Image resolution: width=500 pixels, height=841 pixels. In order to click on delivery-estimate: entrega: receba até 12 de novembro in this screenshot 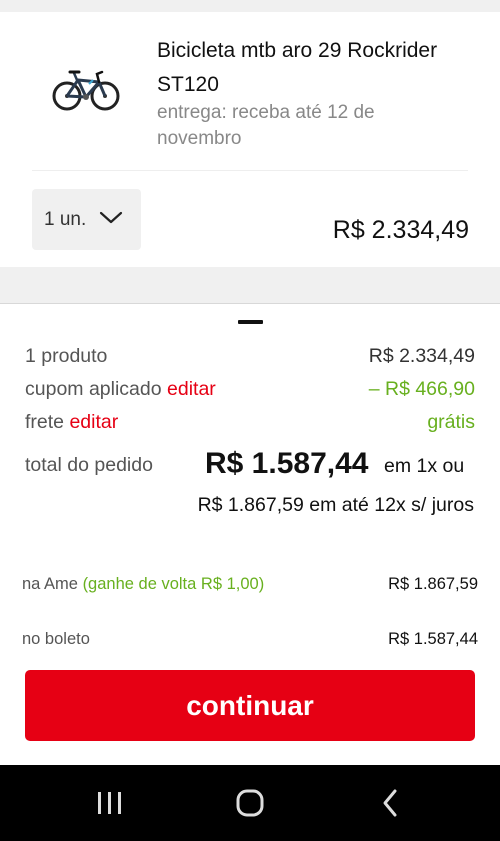, I will do `click(266, 125)`.